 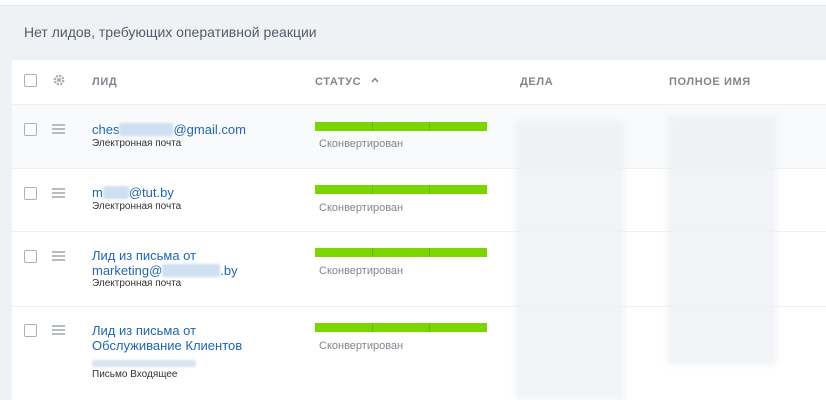 I want to click on lead-link: ches @gmail.com, so click(x=187, y=129).